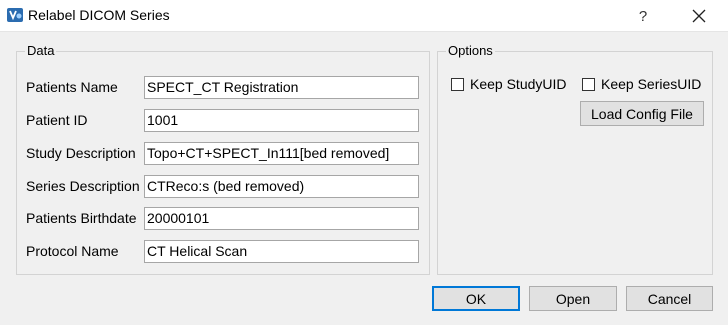 The width and height of the screenshot is (728, 325). Describe the element at coordinates (81, 218) in the screenshot. I see `patients-birthdate-label: Patients Birthdate` at that location.